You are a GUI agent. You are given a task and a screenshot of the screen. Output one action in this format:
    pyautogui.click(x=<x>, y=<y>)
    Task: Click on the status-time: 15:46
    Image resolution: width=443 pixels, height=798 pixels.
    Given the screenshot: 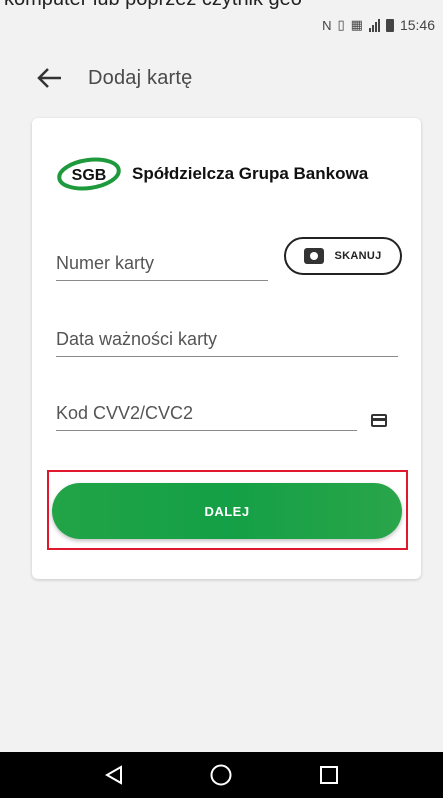 What is the action you would take?
    pyautogui.click(x=417, y=25)
    